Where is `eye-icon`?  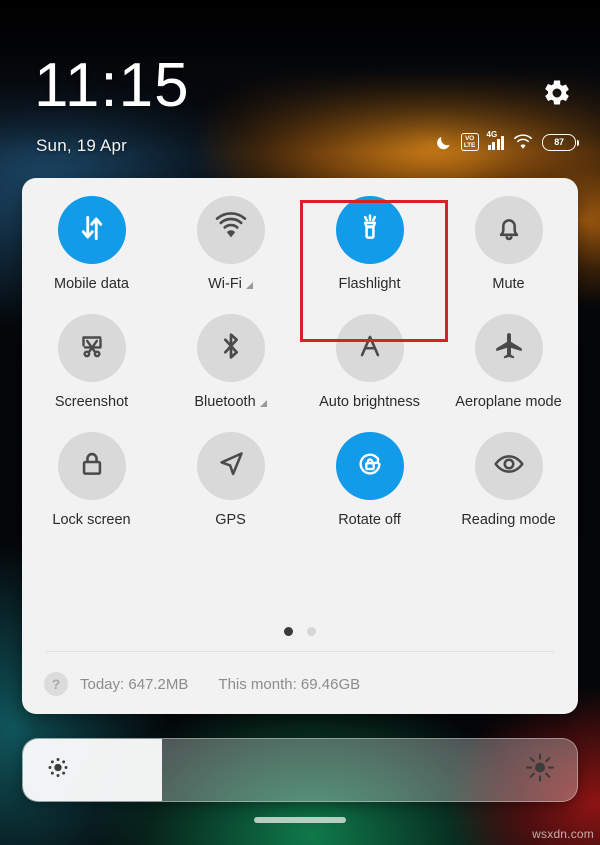 eye-icon is located at coordinates (509, 466).